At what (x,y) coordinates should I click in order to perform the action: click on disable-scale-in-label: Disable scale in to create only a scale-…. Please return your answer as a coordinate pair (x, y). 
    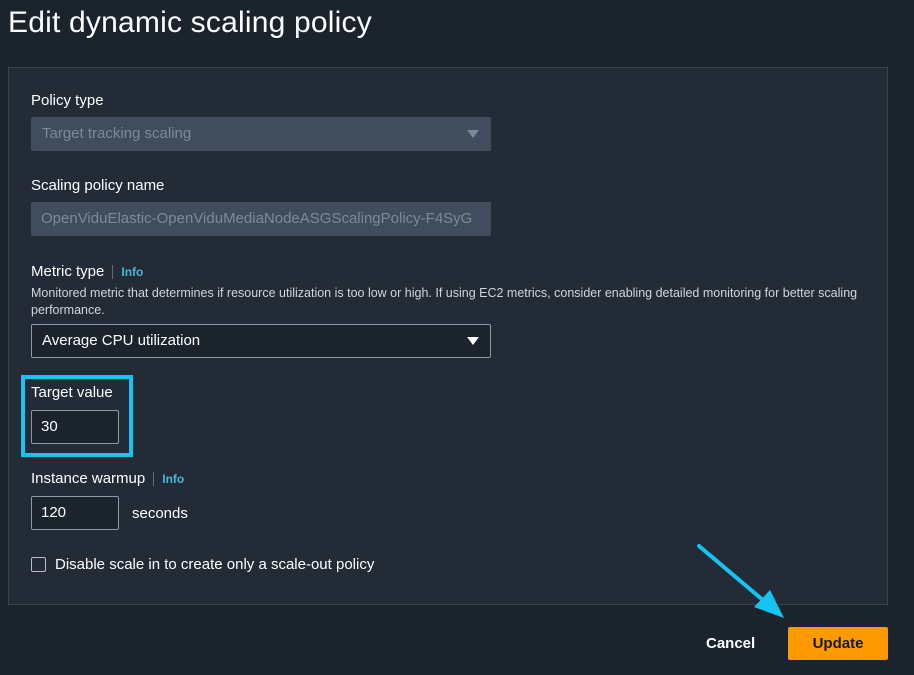
    Looking at the image, I should click on (214, 564).